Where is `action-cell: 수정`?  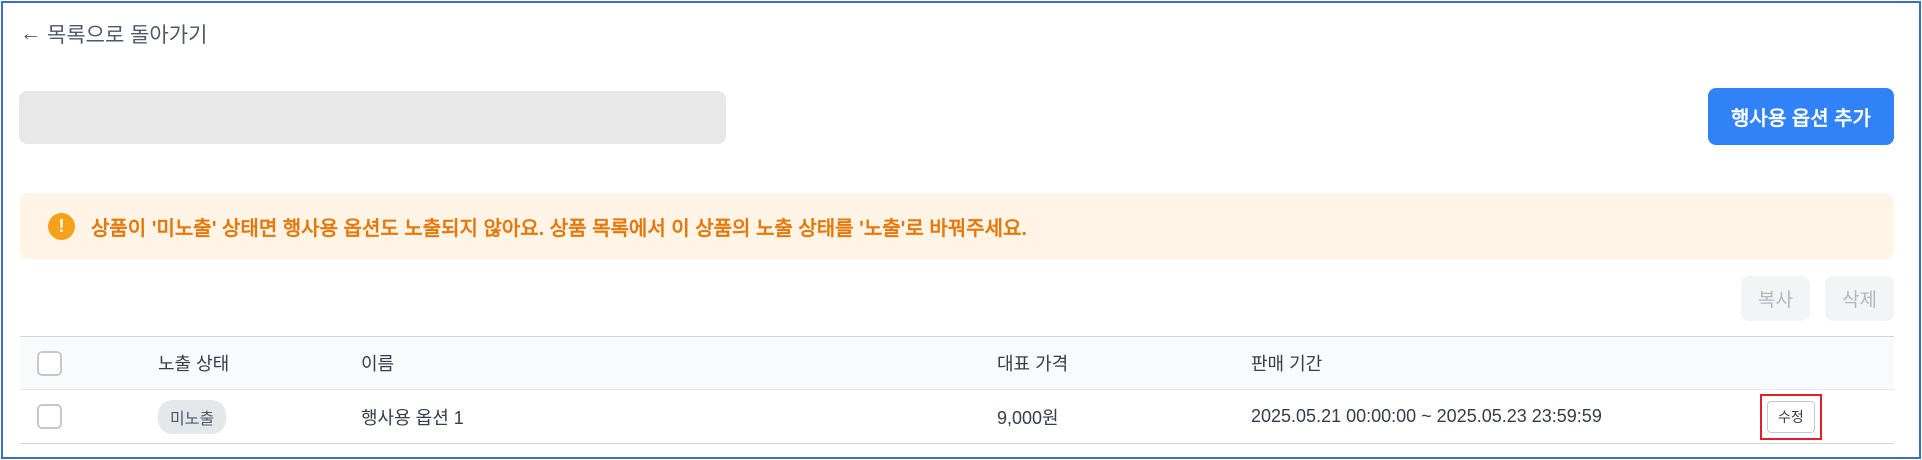 action-cell: 수정 is located at coordinates (1791, 416).